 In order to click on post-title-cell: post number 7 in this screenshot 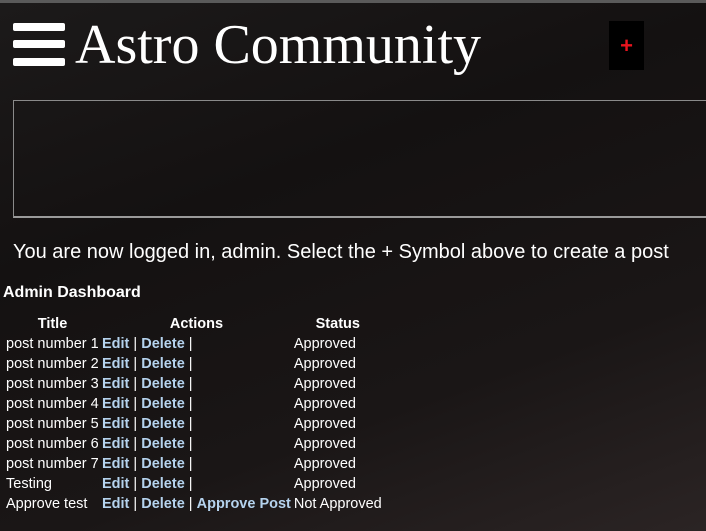, I will do `click(52, 464)`.